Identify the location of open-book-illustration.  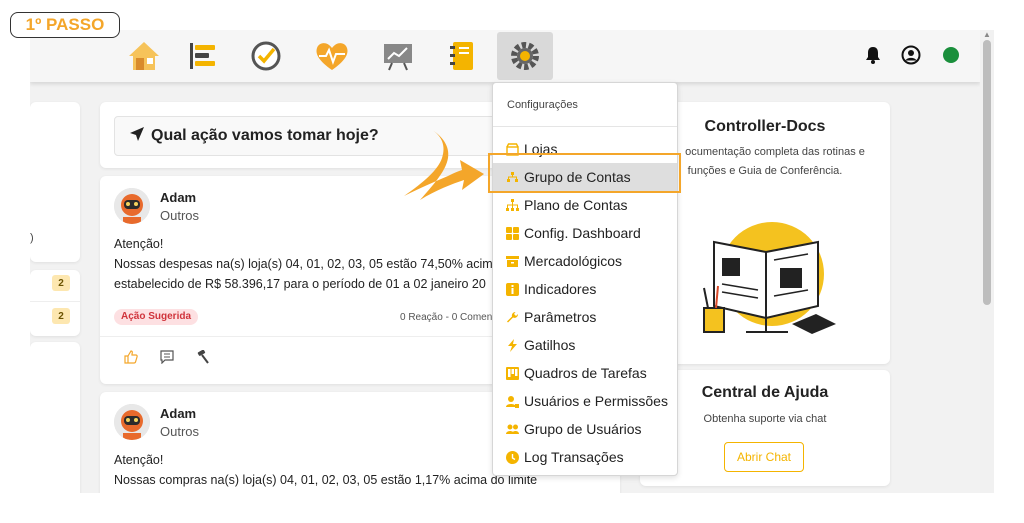
(766, 278).